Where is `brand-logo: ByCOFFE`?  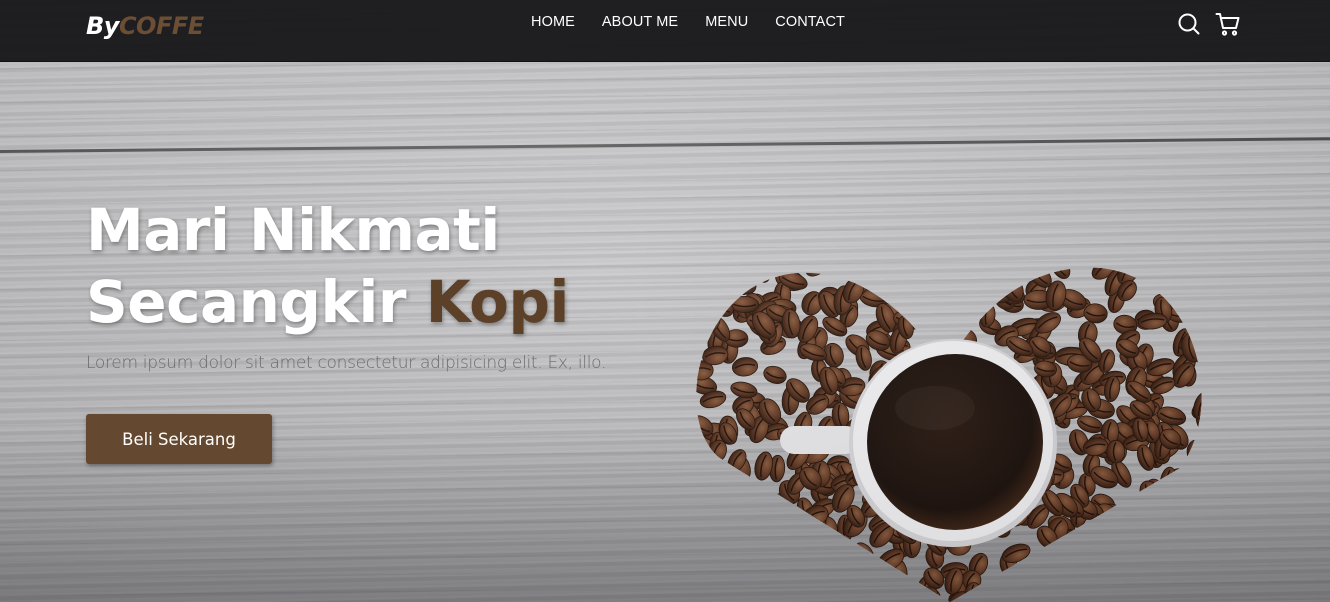 brand-logo: ByCOFFE is located at coordinates (145, 26).